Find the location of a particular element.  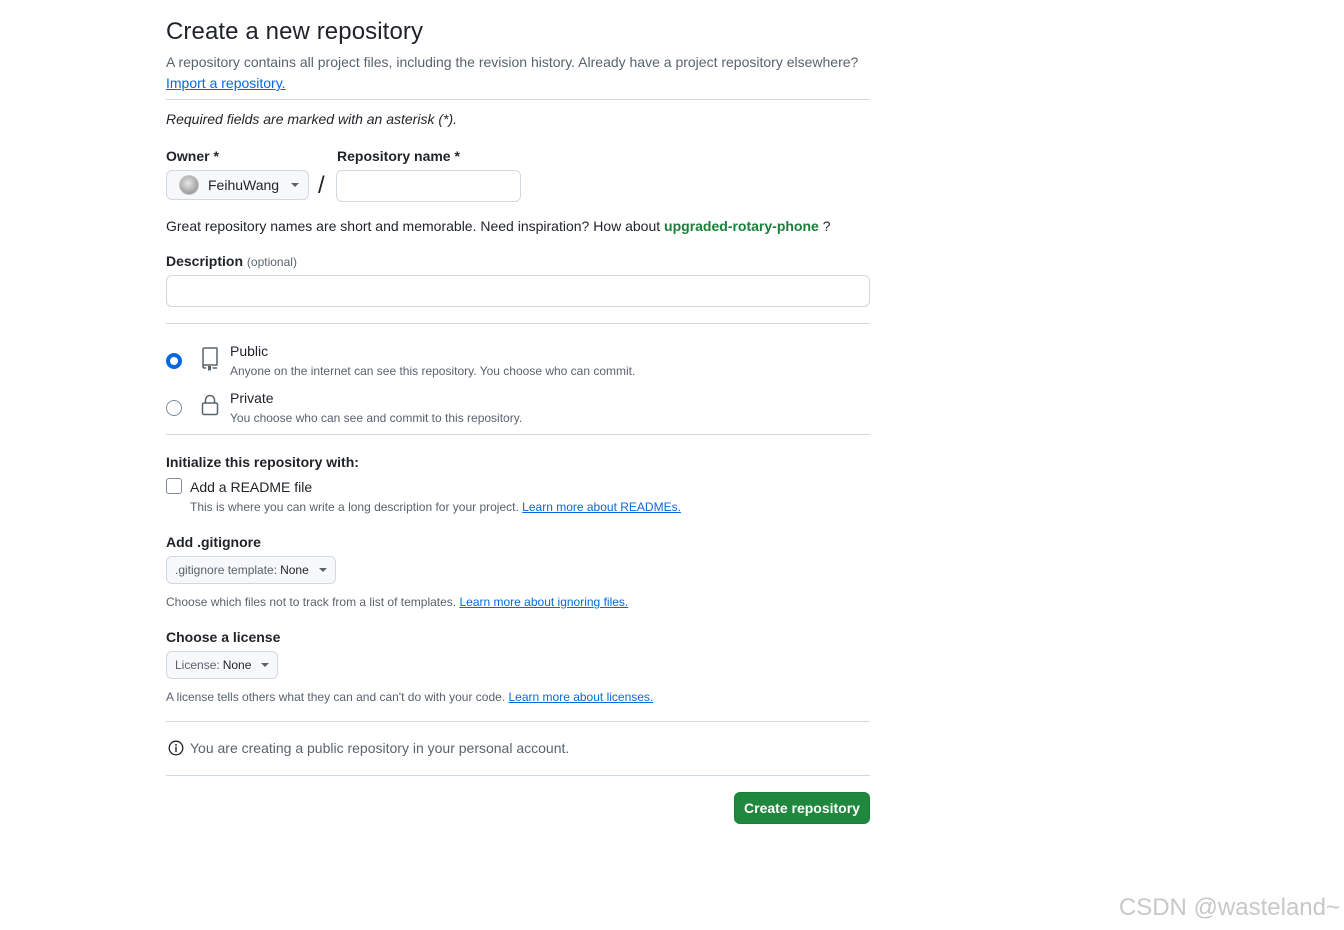

info-icon is located at coordinates (176, 748).